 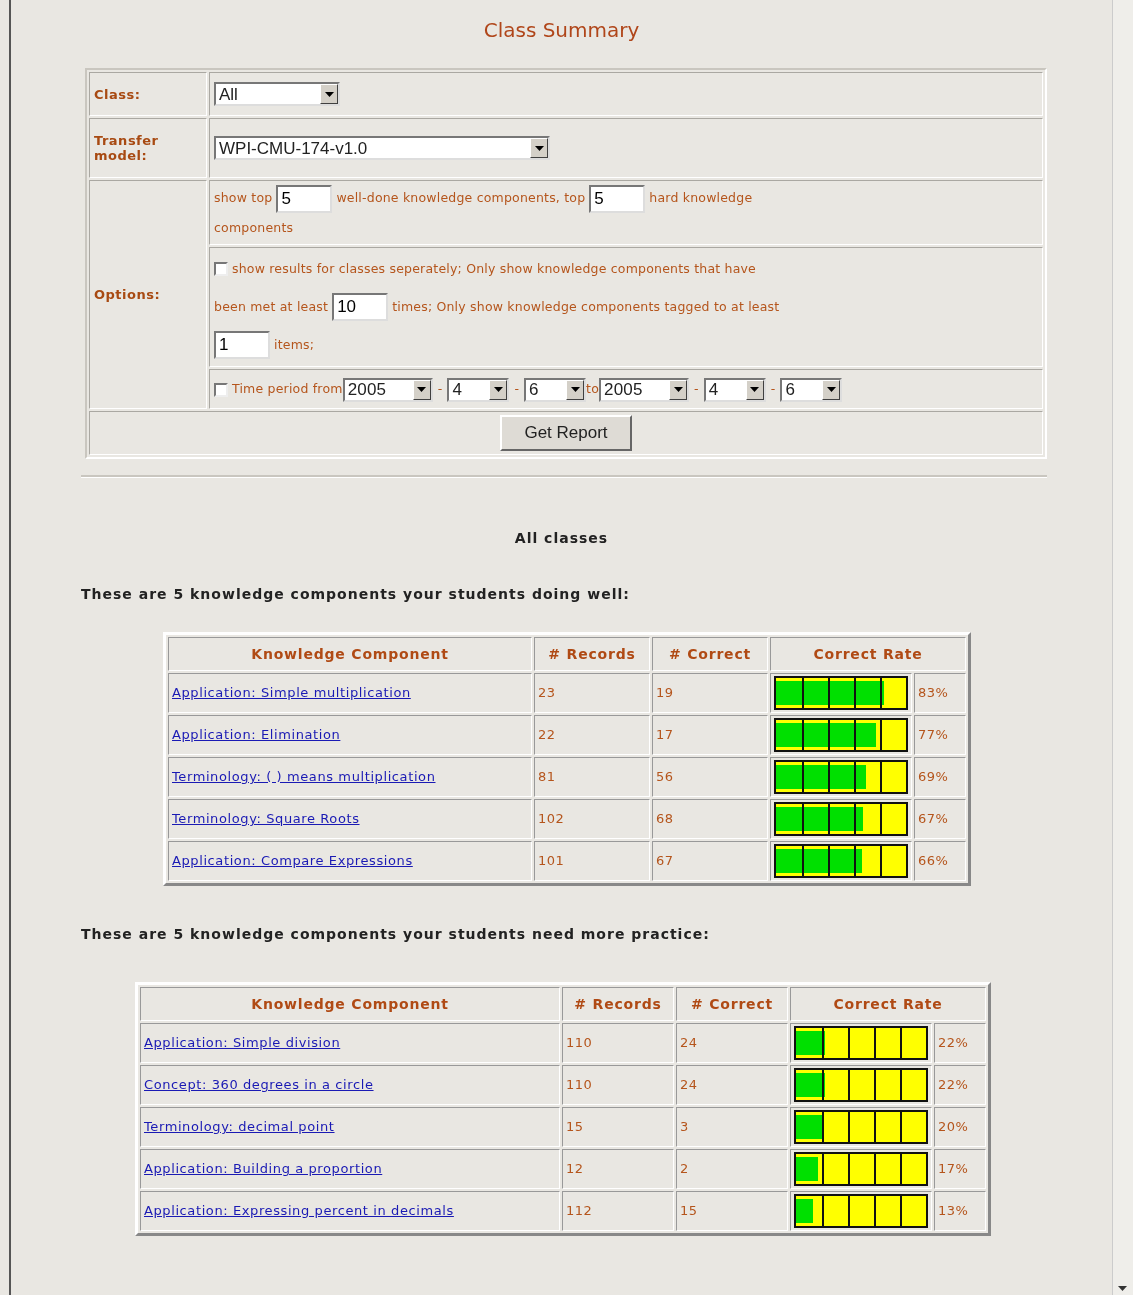 I want to click on option-text: show top, so click(x=243, y=197).